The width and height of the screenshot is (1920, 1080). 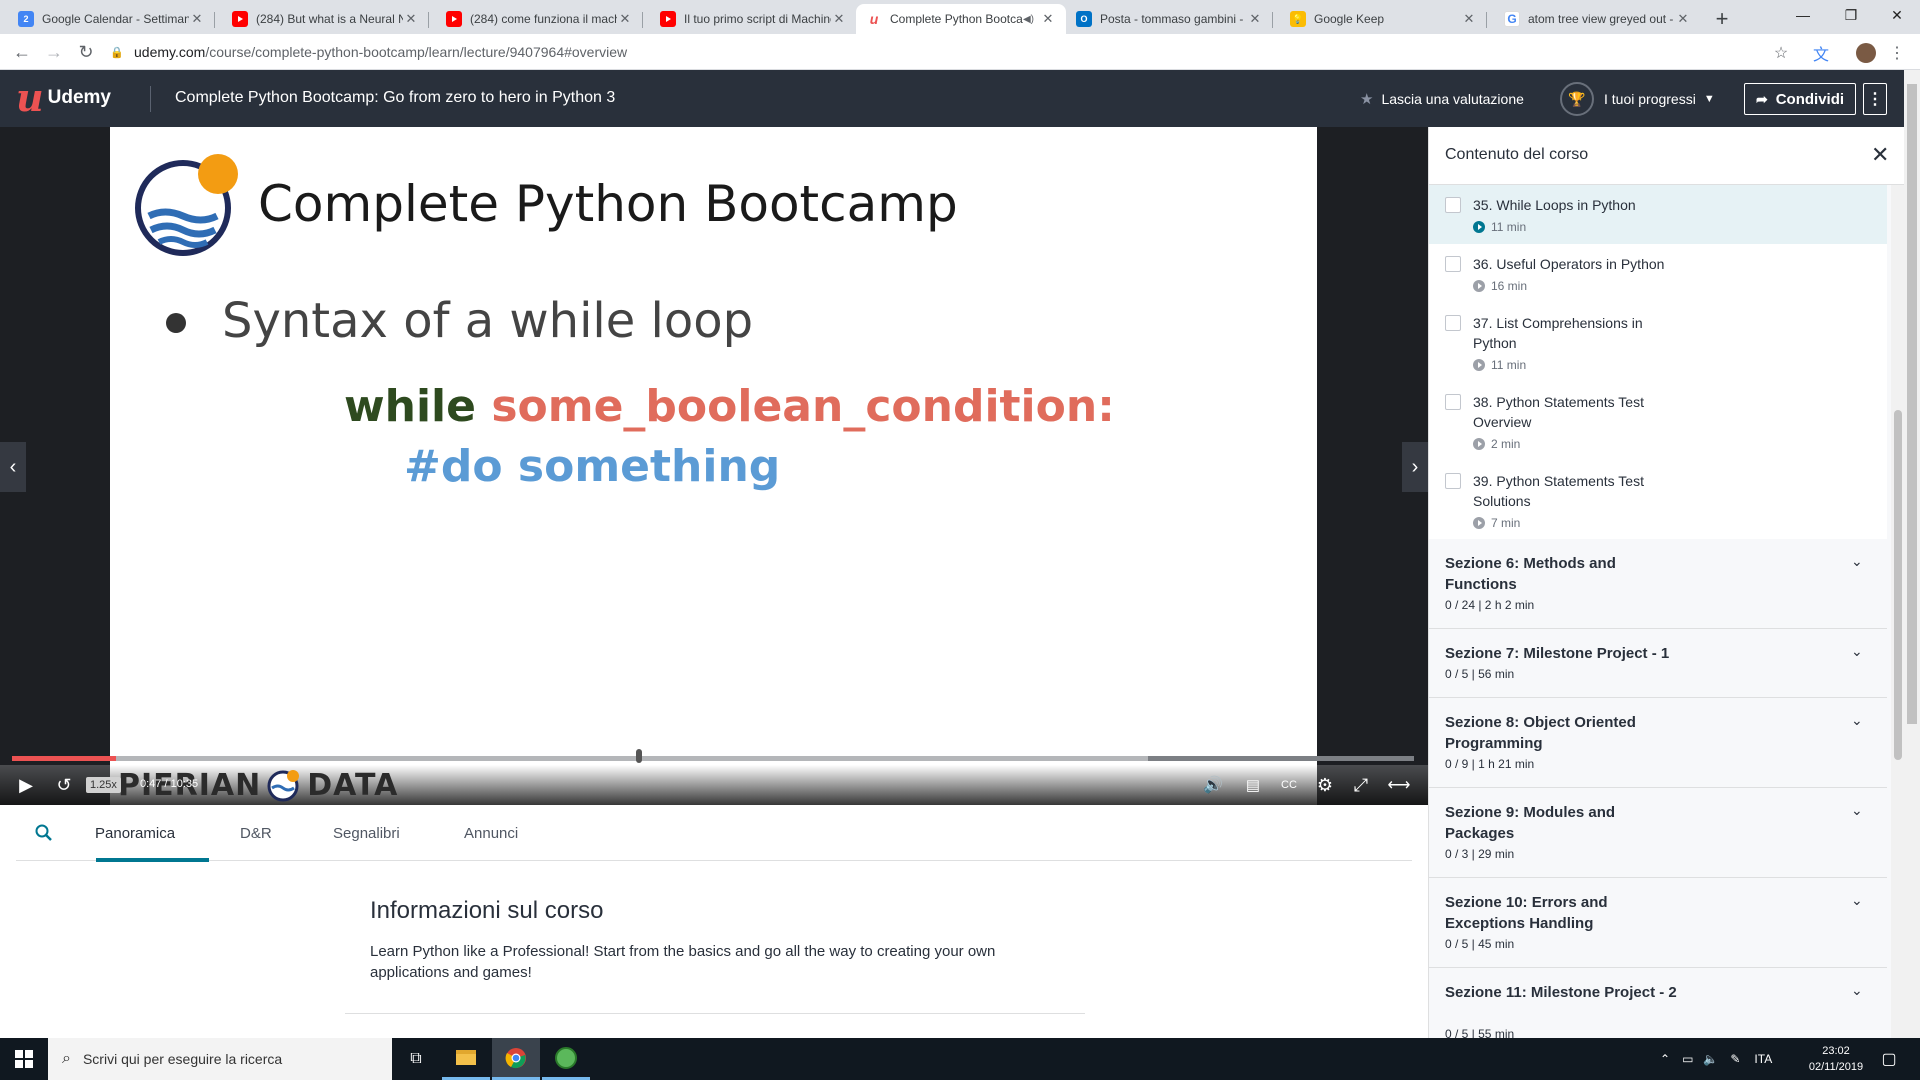 I want to click on browser-tab: G atom tree view greyed out - Google ✕, so click(x=1597, y=19).